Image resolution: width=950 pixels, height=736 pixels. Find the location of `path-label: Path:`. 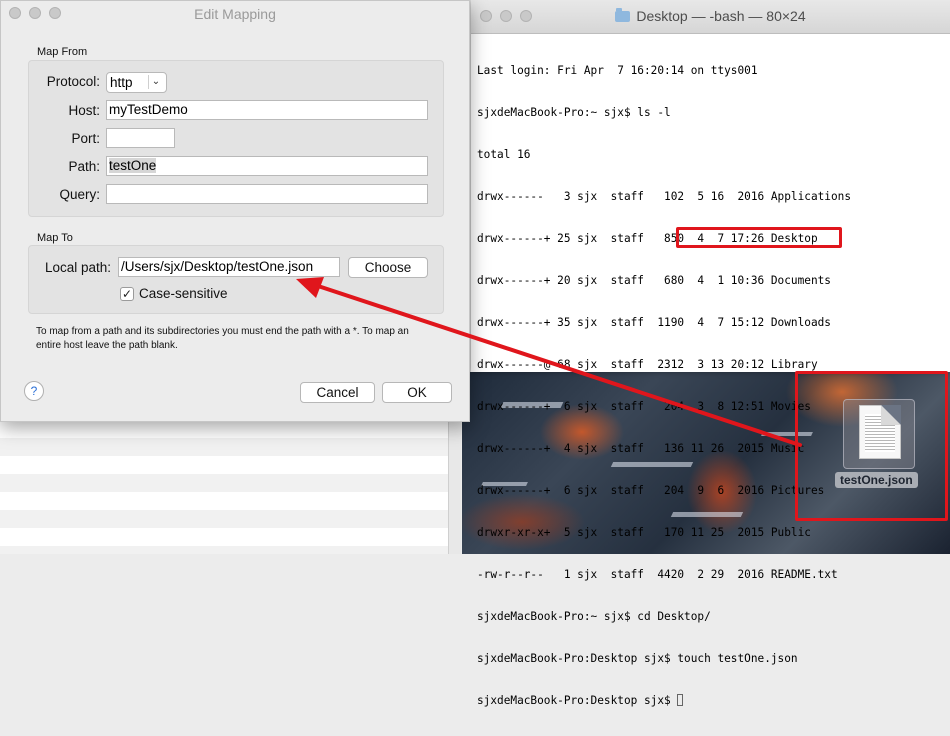

path-label: Path: is located at coordinates (84, 166).